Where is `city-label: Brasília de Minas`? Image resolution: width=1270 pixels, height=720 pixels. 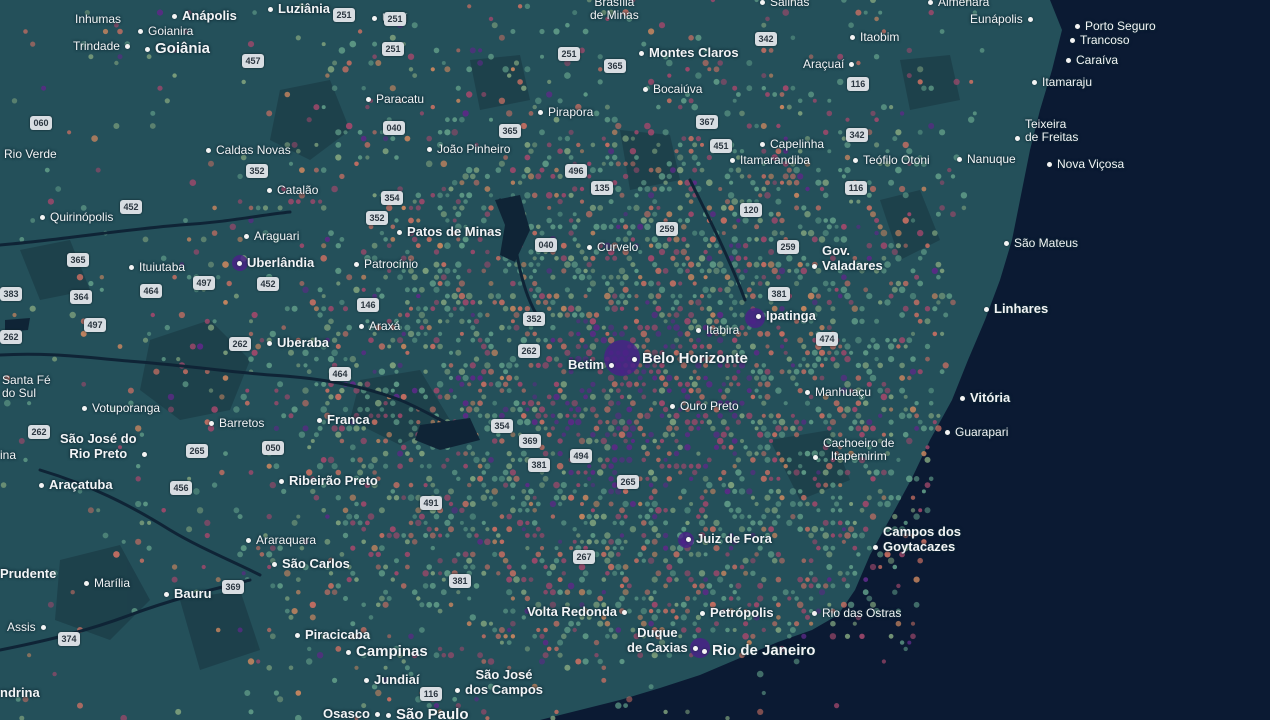
city-label: Brasília de Minas is located at coordinates (614, 11).